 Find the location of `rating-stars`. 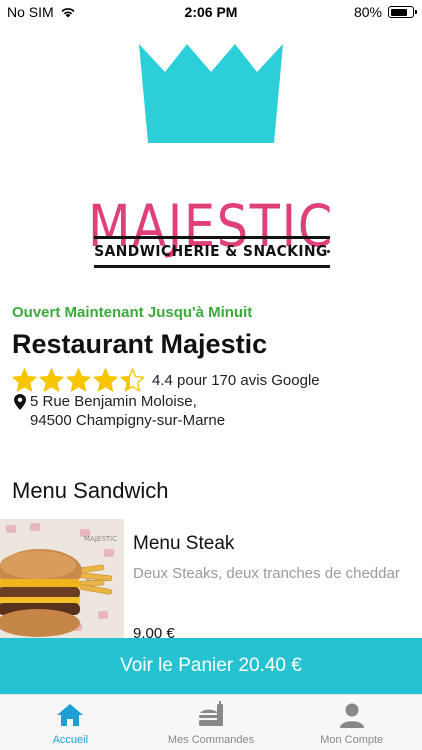

rating-stars is located at coordinates (78, 380).